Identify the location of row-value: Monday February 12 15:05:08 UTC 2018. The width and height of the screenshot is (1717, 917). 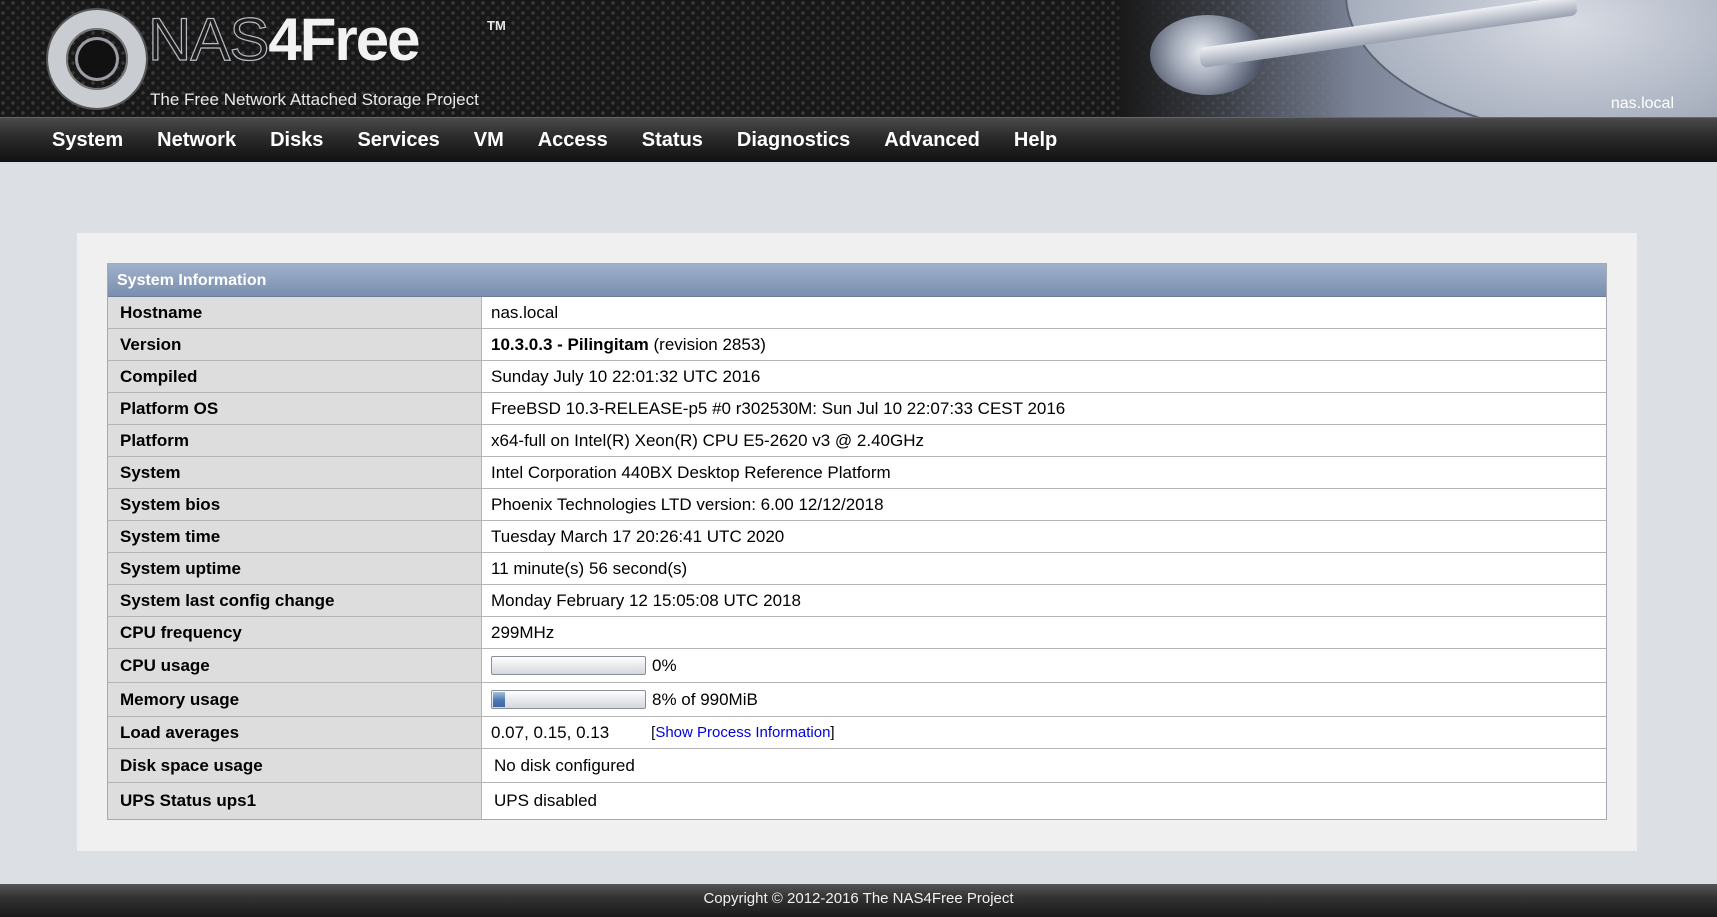
(646, 600).